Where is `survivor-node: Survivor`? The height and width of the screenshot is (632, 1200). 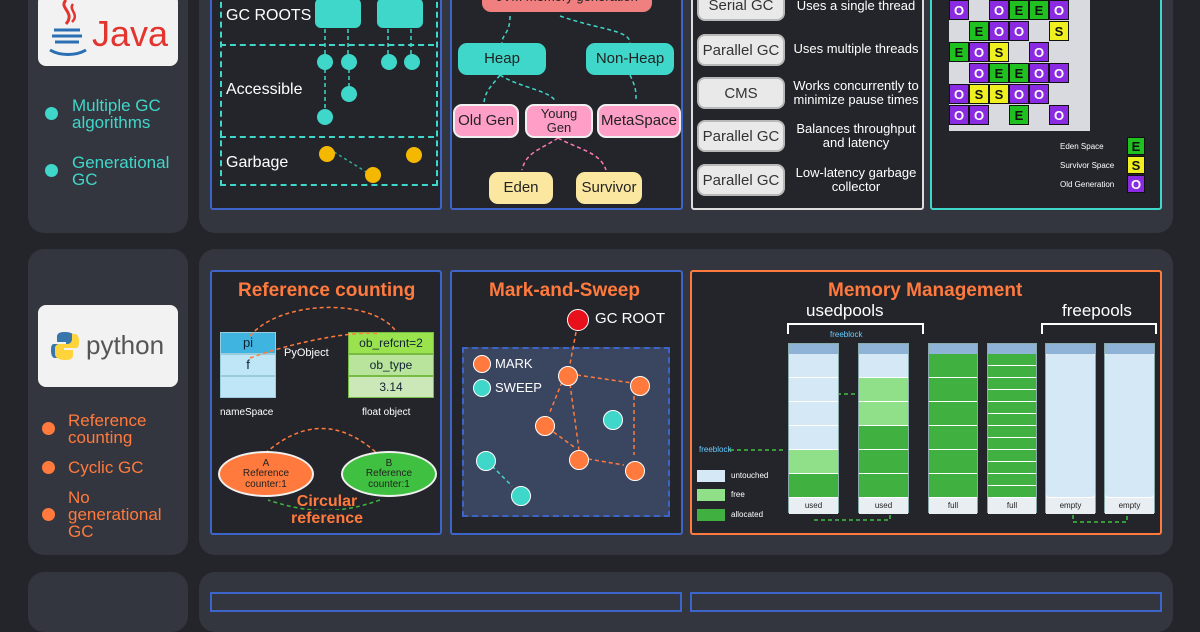 survivor-node: Survivor is located at coordinates (609, 188).